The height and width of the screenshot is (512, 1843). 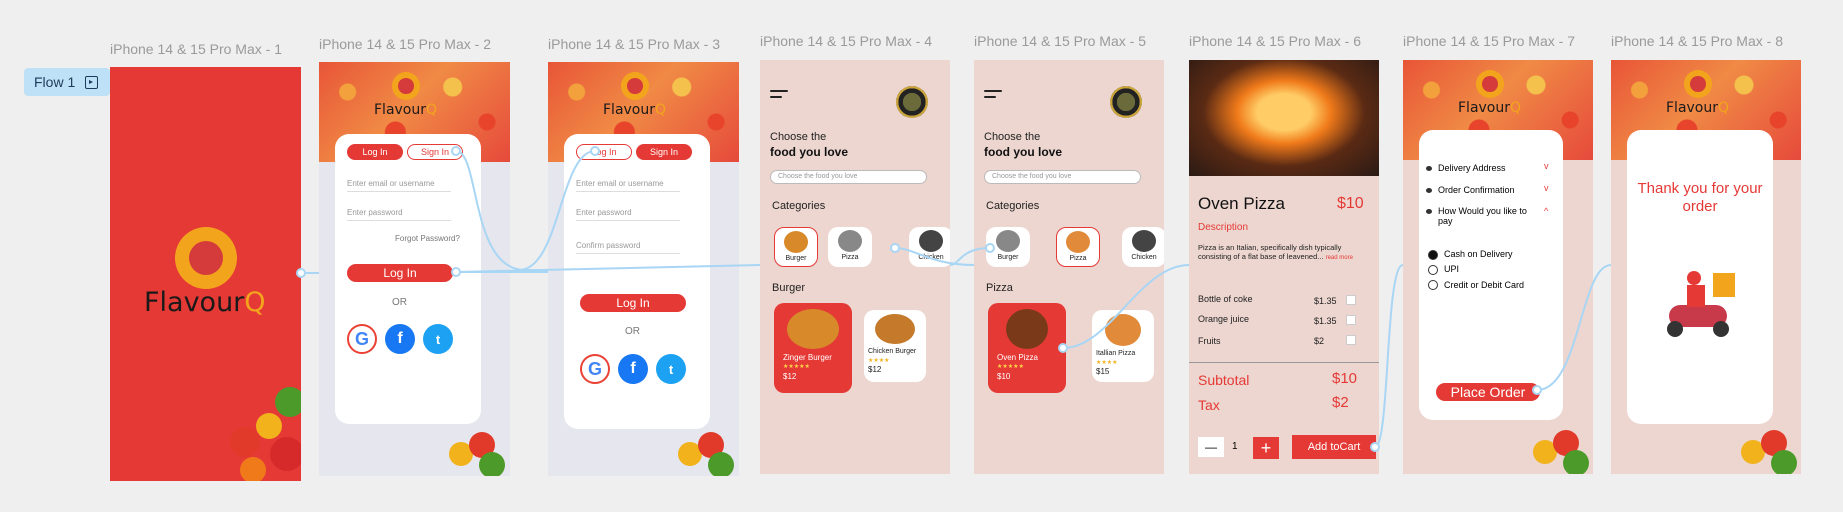 What do you see at coordinates (1023, 152) in the screenshot?
I see `heading-line-2: food you love` at bounding box center [1023, 152].